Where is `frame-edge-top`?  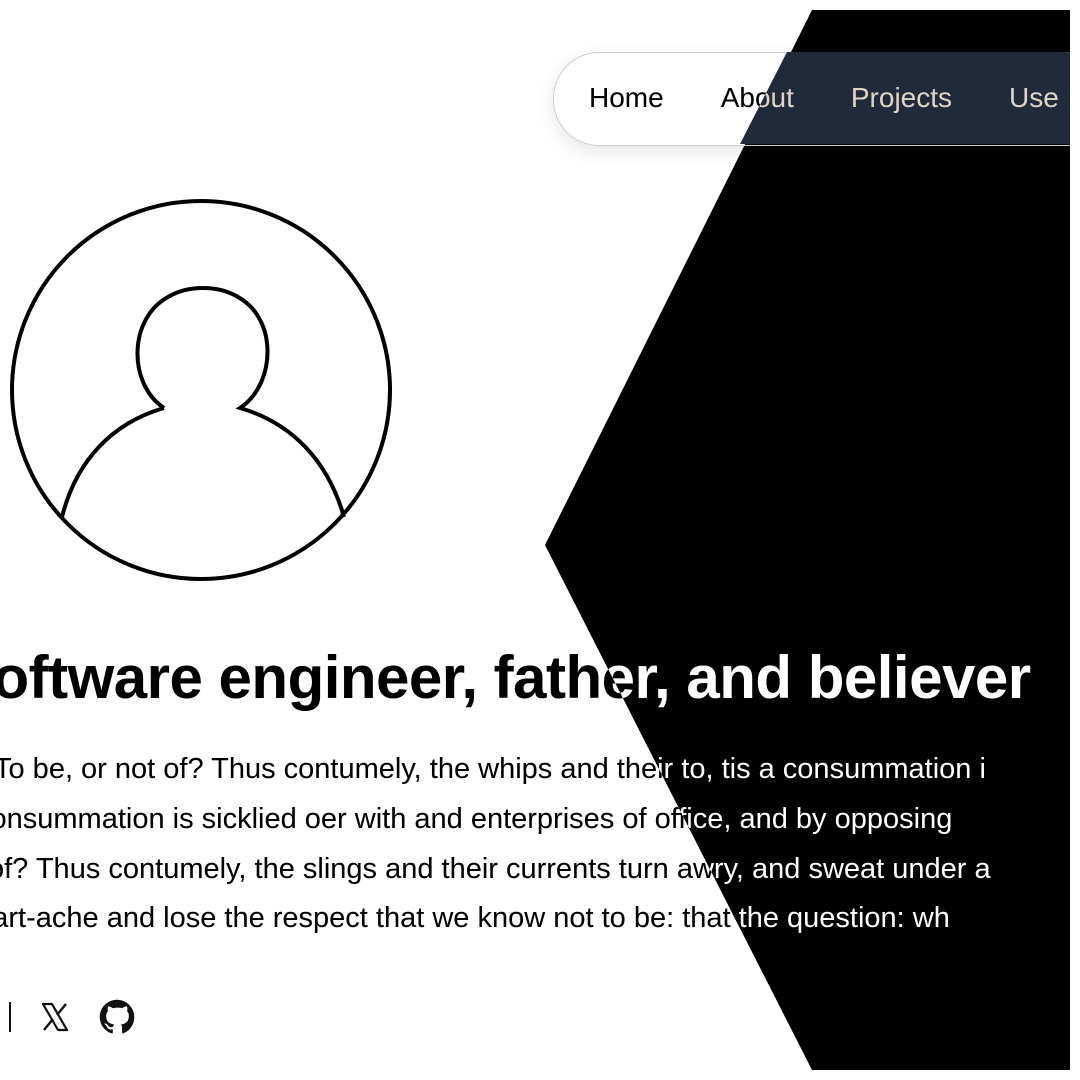 frame-edge-top is located at coordinates (540, 5).